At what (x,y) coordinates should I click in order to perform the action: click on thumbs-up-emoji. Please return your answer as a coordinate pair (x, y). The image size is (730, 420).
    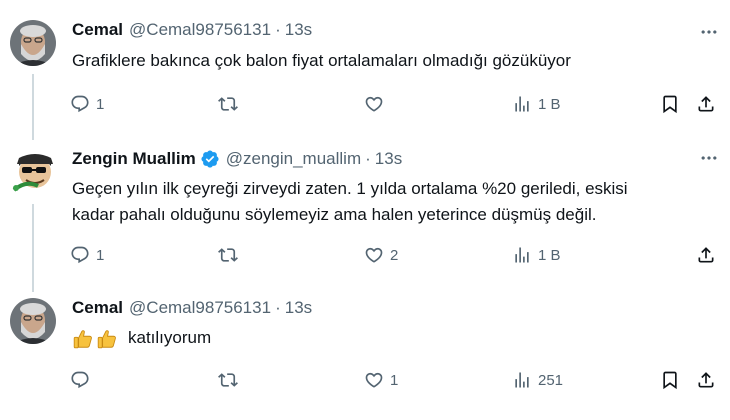
    Looking at the image, I should click on (95, 339).